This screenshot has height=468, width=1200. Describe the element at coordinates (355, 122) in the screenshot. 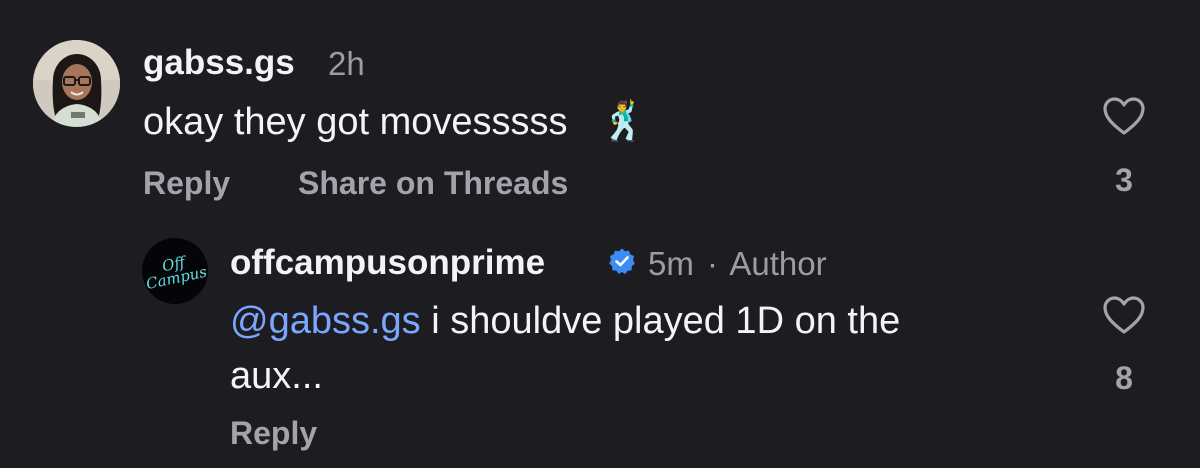

I see `comment-text-content: okay they got movesssss` at that location.